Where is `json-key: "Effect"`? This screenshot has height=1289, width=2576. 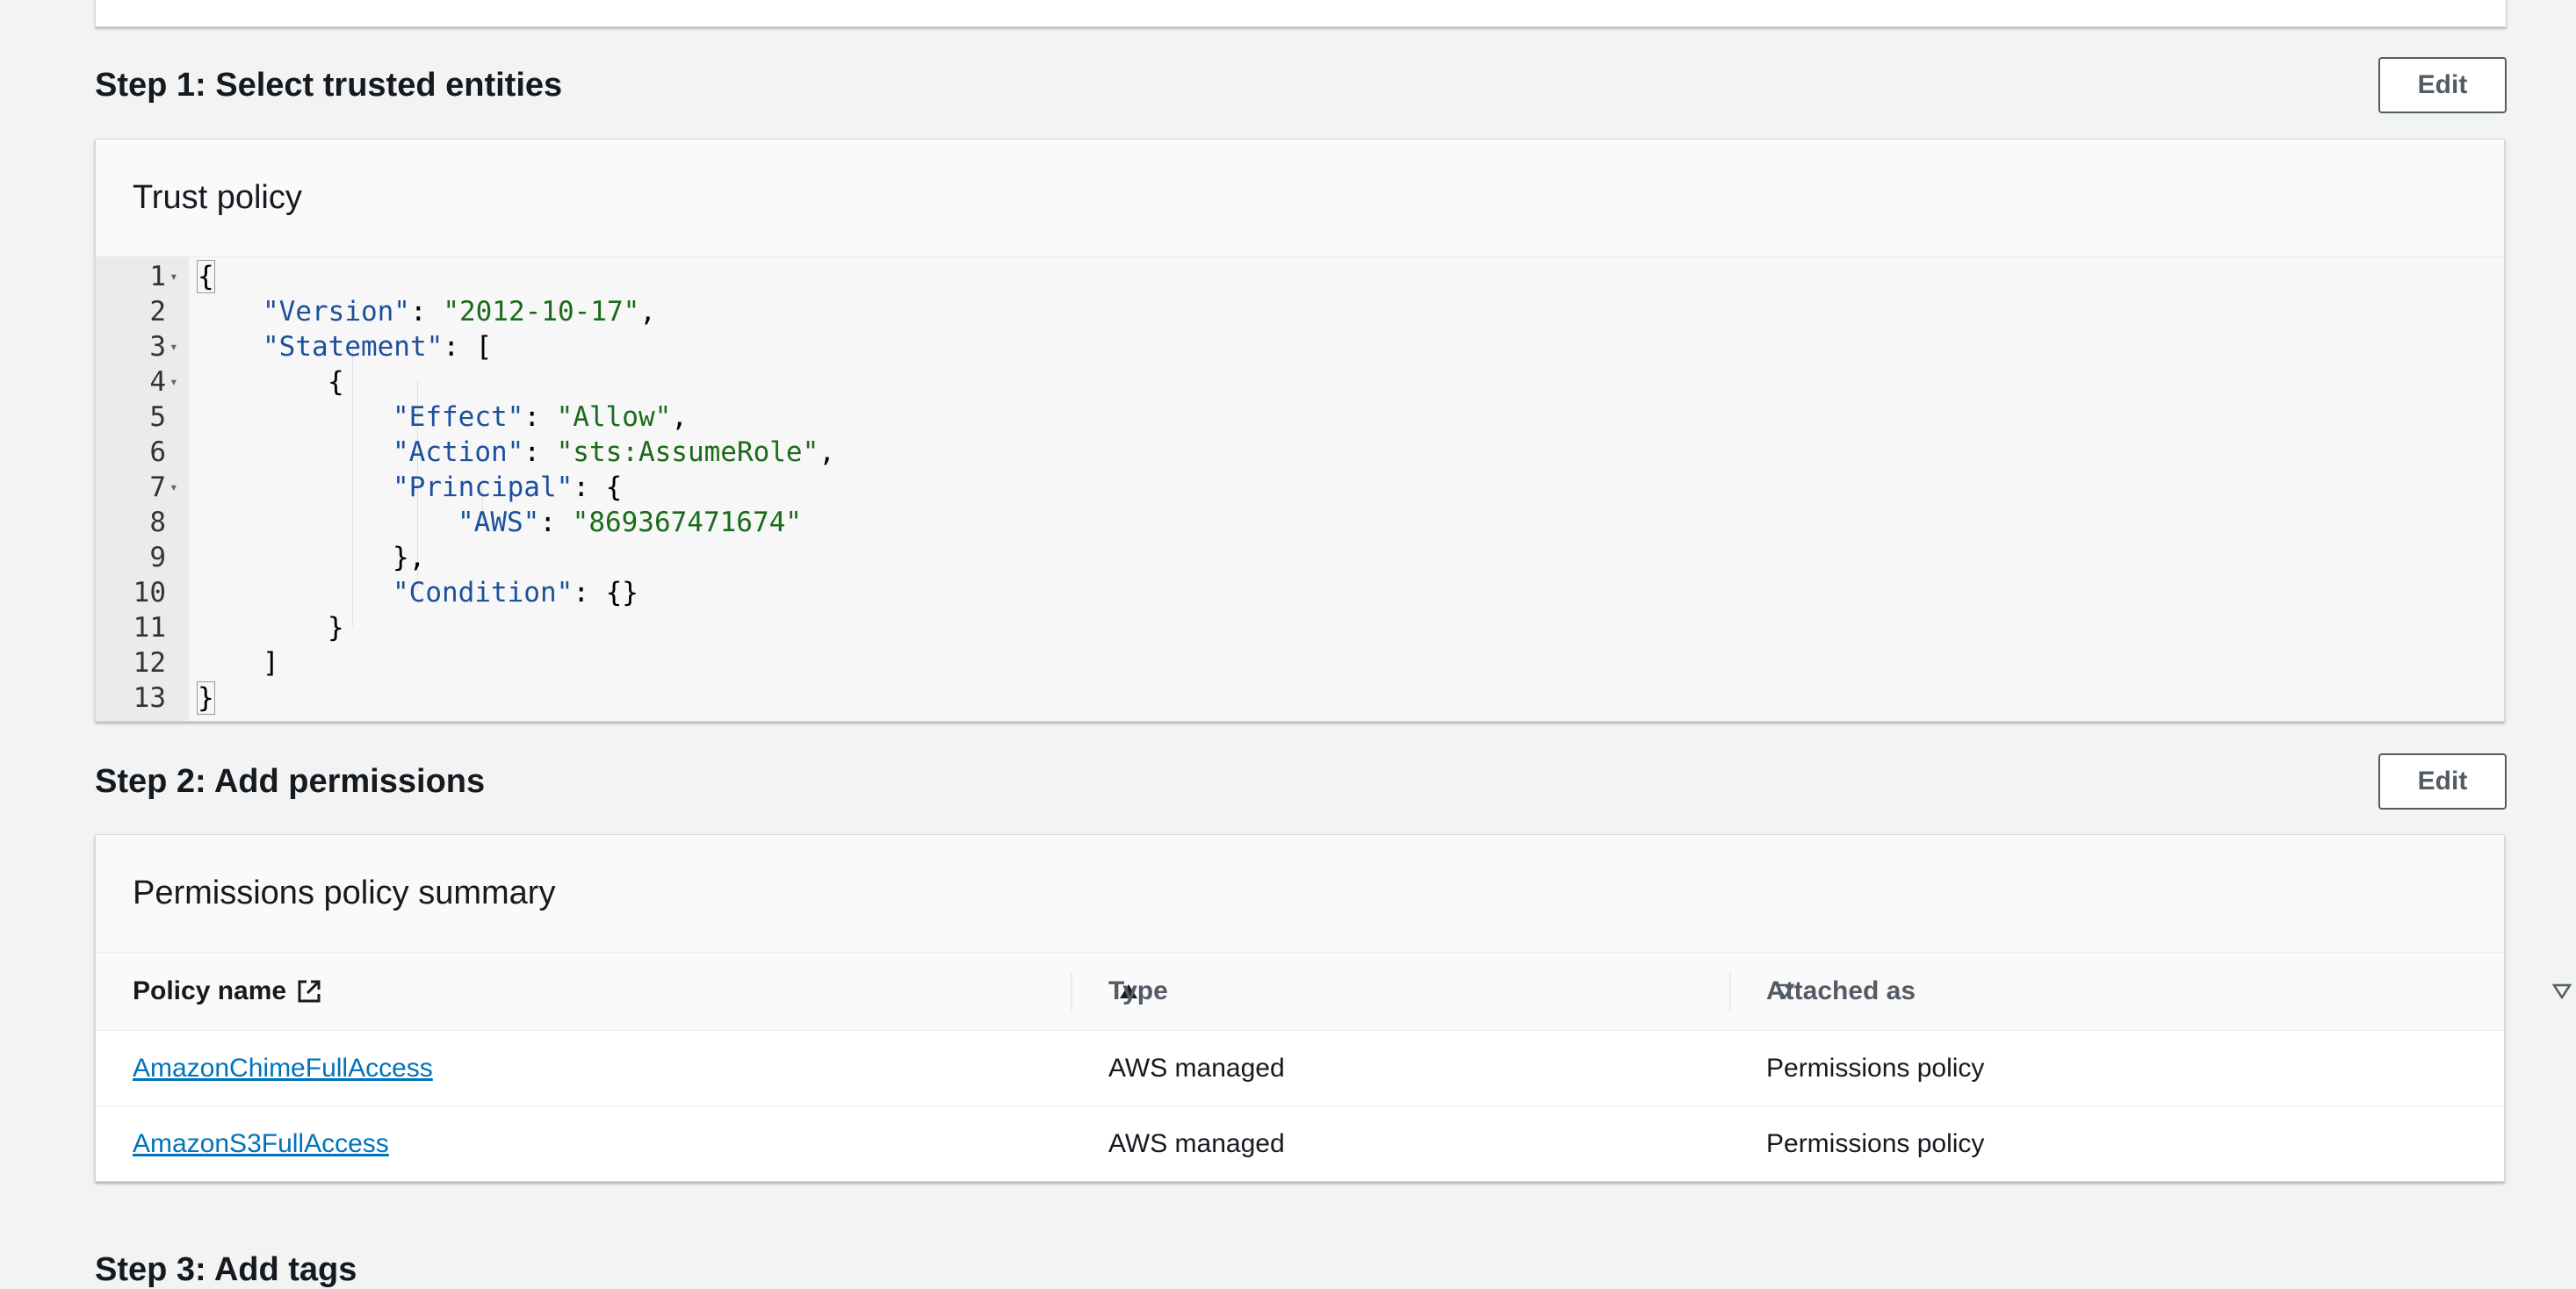 json-key: "Effect" is located at coordinates (458, 417).